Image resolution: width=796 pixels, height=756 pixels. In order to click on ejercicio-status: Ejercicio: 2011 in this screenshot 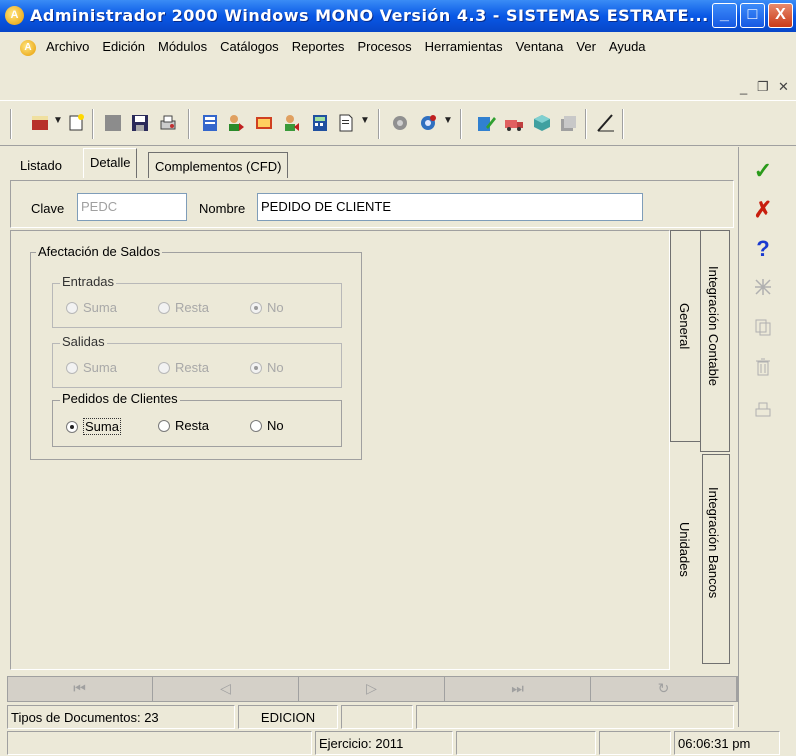, I will do `click(384, 743)`.